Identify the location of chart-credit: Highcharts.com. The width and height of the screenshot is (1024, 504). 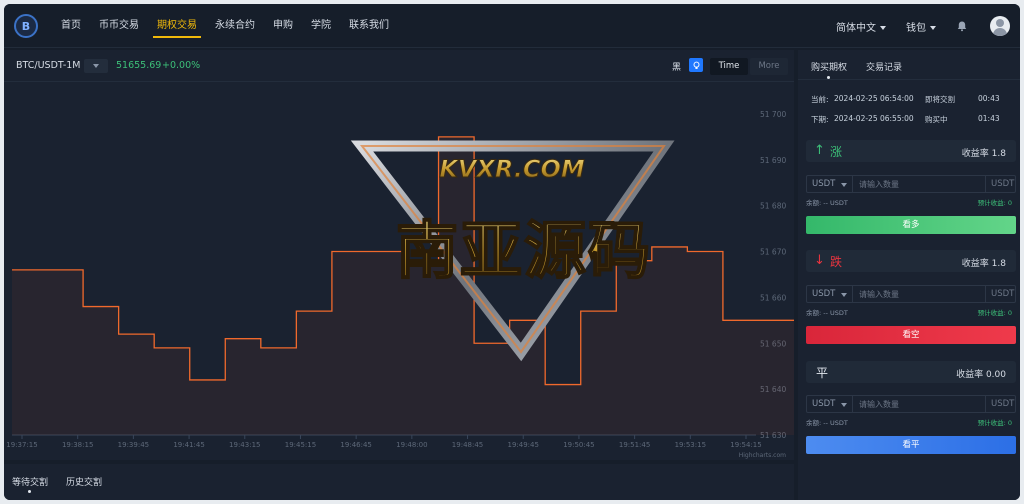
(762, 455).